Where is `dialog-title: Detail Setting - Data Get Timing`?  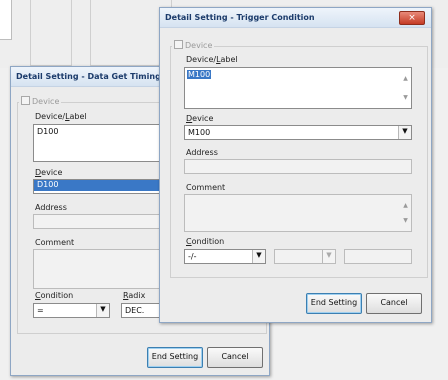
dialog-title: Detail Setting - Data Get Timing is located at coordinates (88, 76).